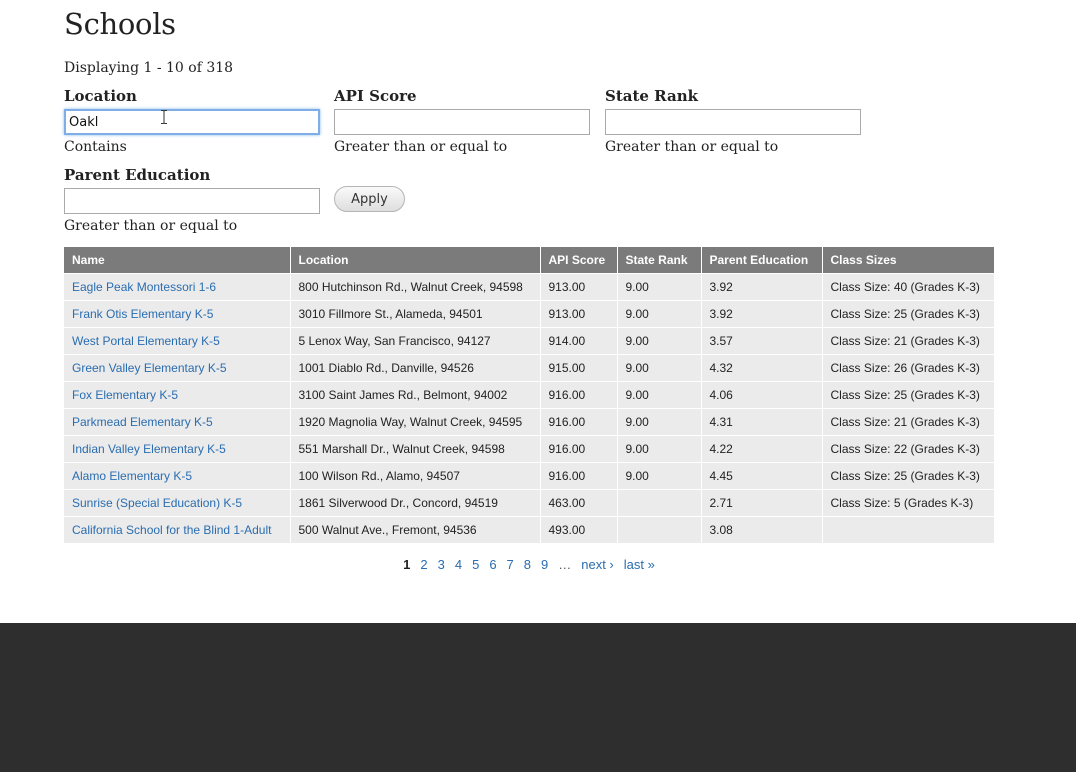 The width and height of the screenshot is (1076, 772). Describe the element at coordinates (415, 449) in the screenshot. I see `cell-school-location: 551 Marshall Dr., Walnut Creek, 94598` at that location.